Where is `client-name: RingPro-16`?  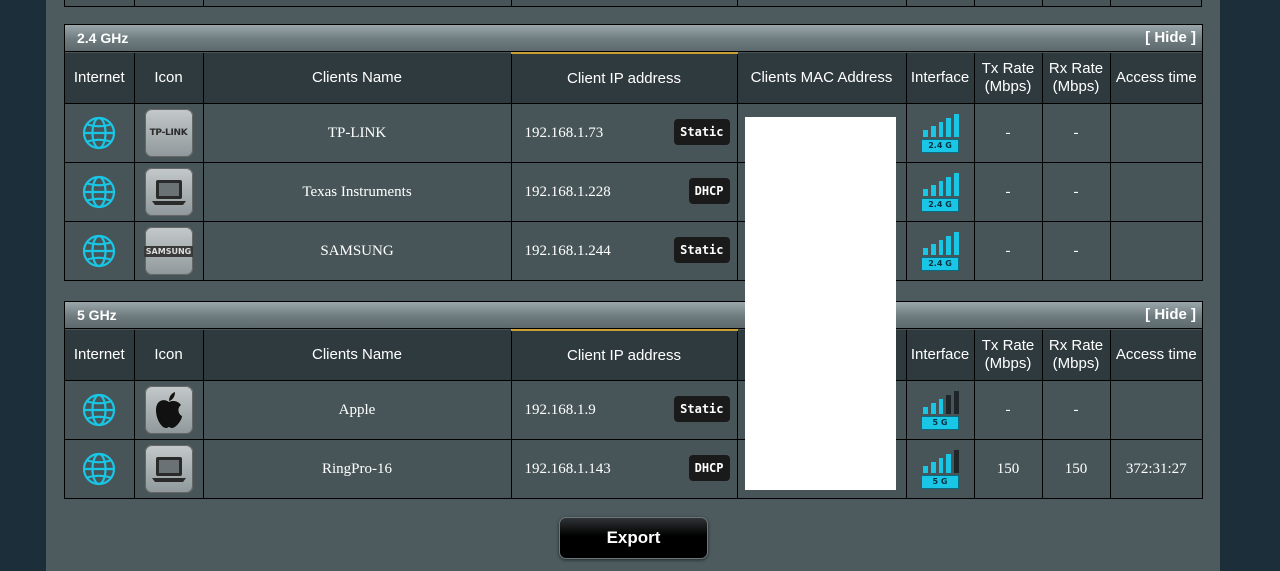 client-name: RingPro-16 is located at coordinates (357, 468).